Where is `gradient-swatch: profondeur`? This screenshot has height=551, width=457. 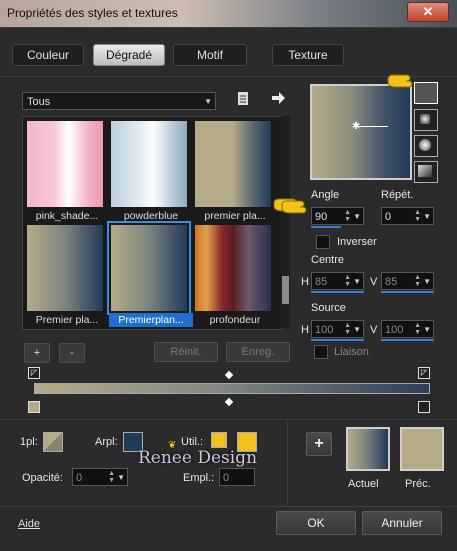 gradient-swatch: profondeur is located at coordinates (233, 274).